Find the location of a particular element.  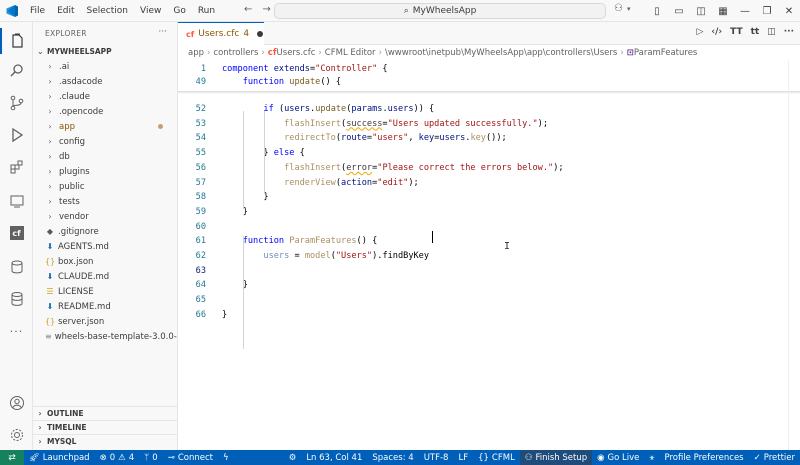

code-line: 65 is located at coordinates (489, 300).